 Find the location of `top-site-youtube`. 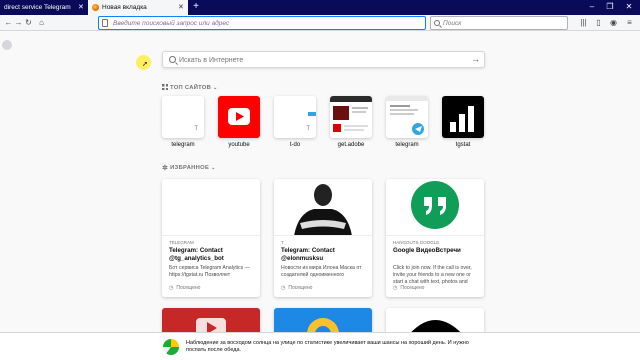

top-site-youtube is located at coordinates (239, 117).